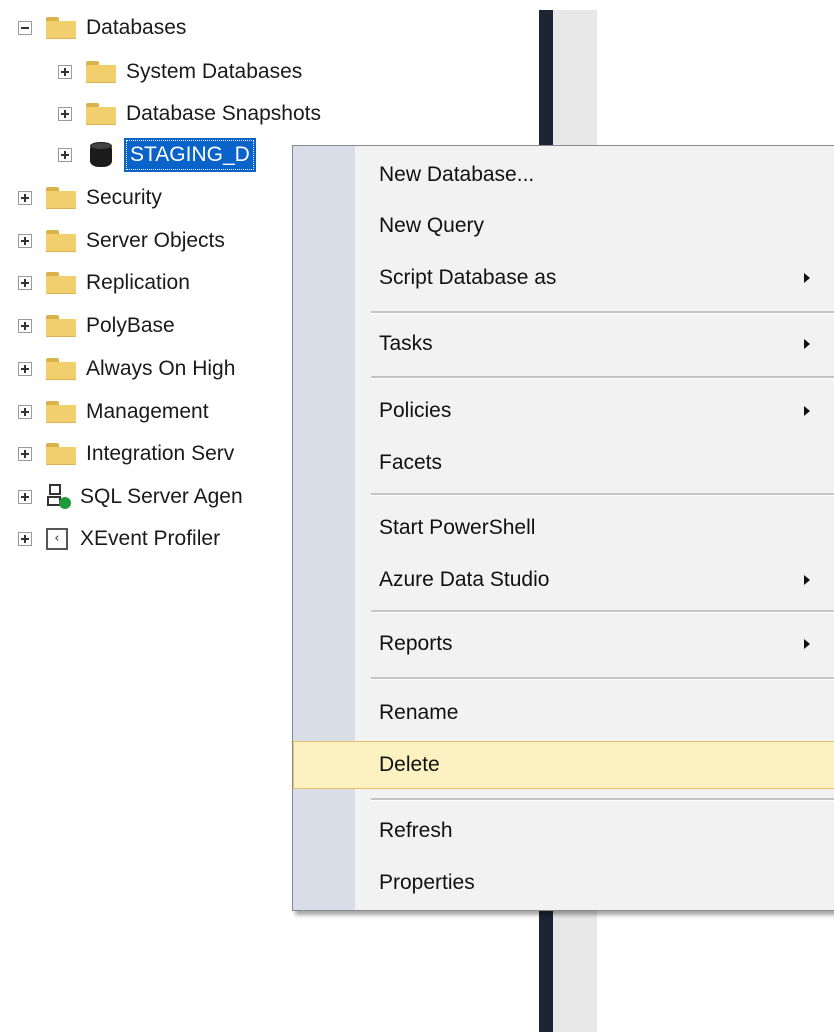 This screenshot has width=834, height=1032. I want to click on tree-node-sql-server-agent: SQL Server Agen, so click(130, 497).